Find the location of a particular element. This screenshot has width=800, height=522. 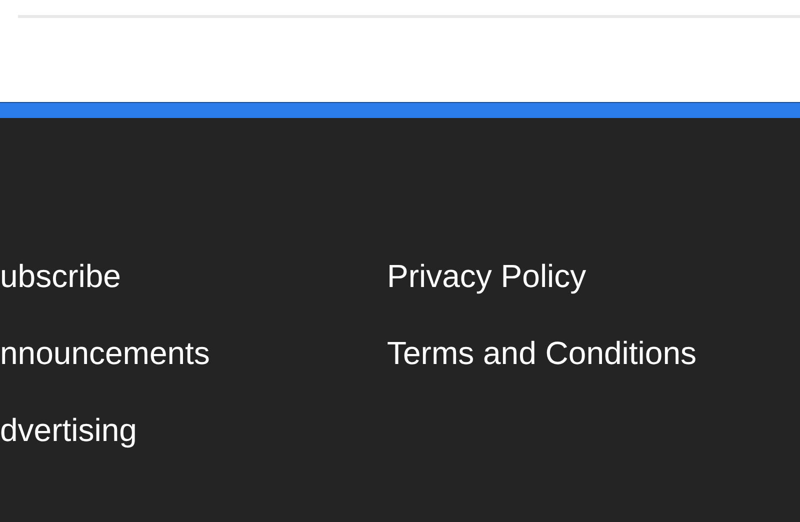

footer-link: Terms and Conditions is located at coordinates (541, 353).